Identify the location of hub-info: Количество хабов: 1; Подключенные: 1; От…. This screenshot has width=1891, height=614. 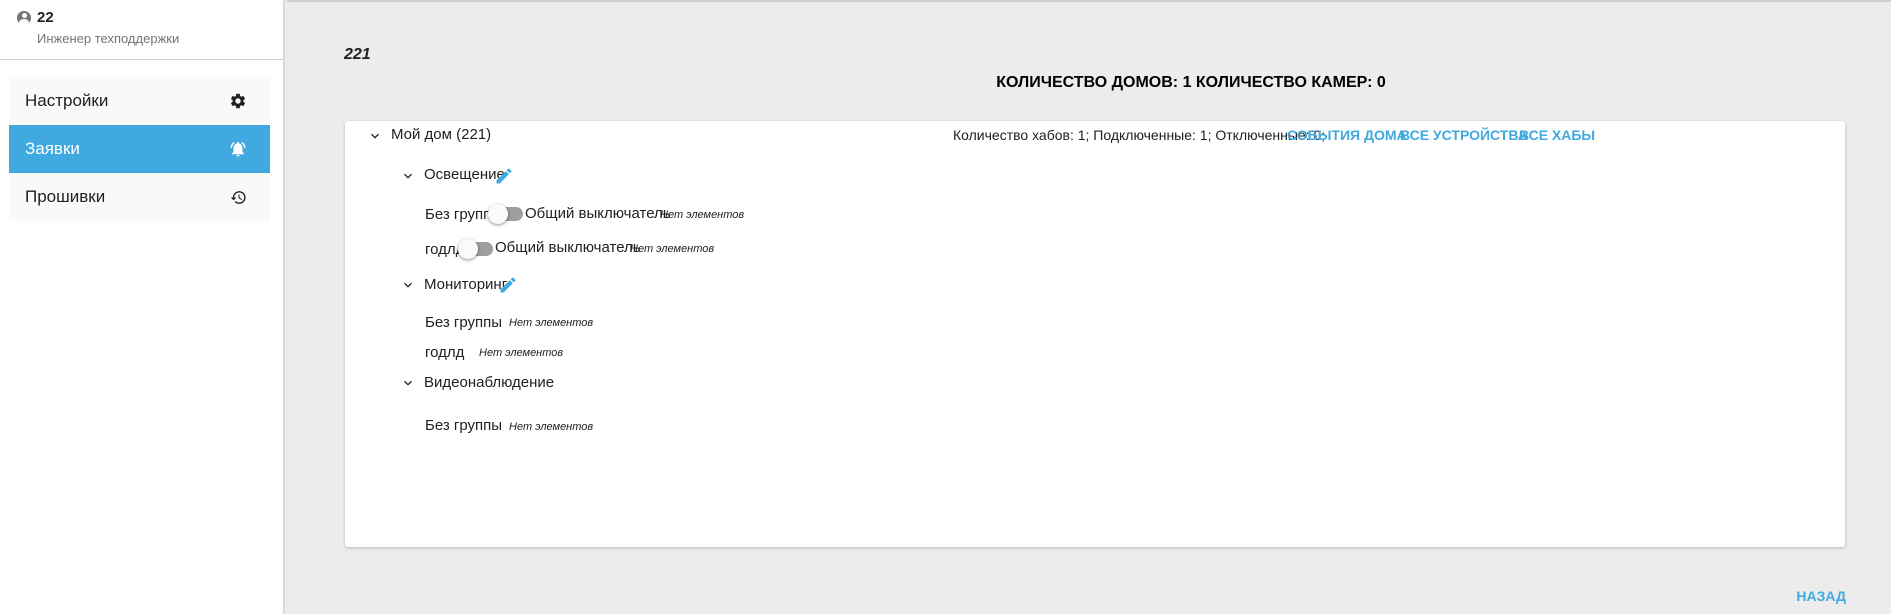
(1139, 135).